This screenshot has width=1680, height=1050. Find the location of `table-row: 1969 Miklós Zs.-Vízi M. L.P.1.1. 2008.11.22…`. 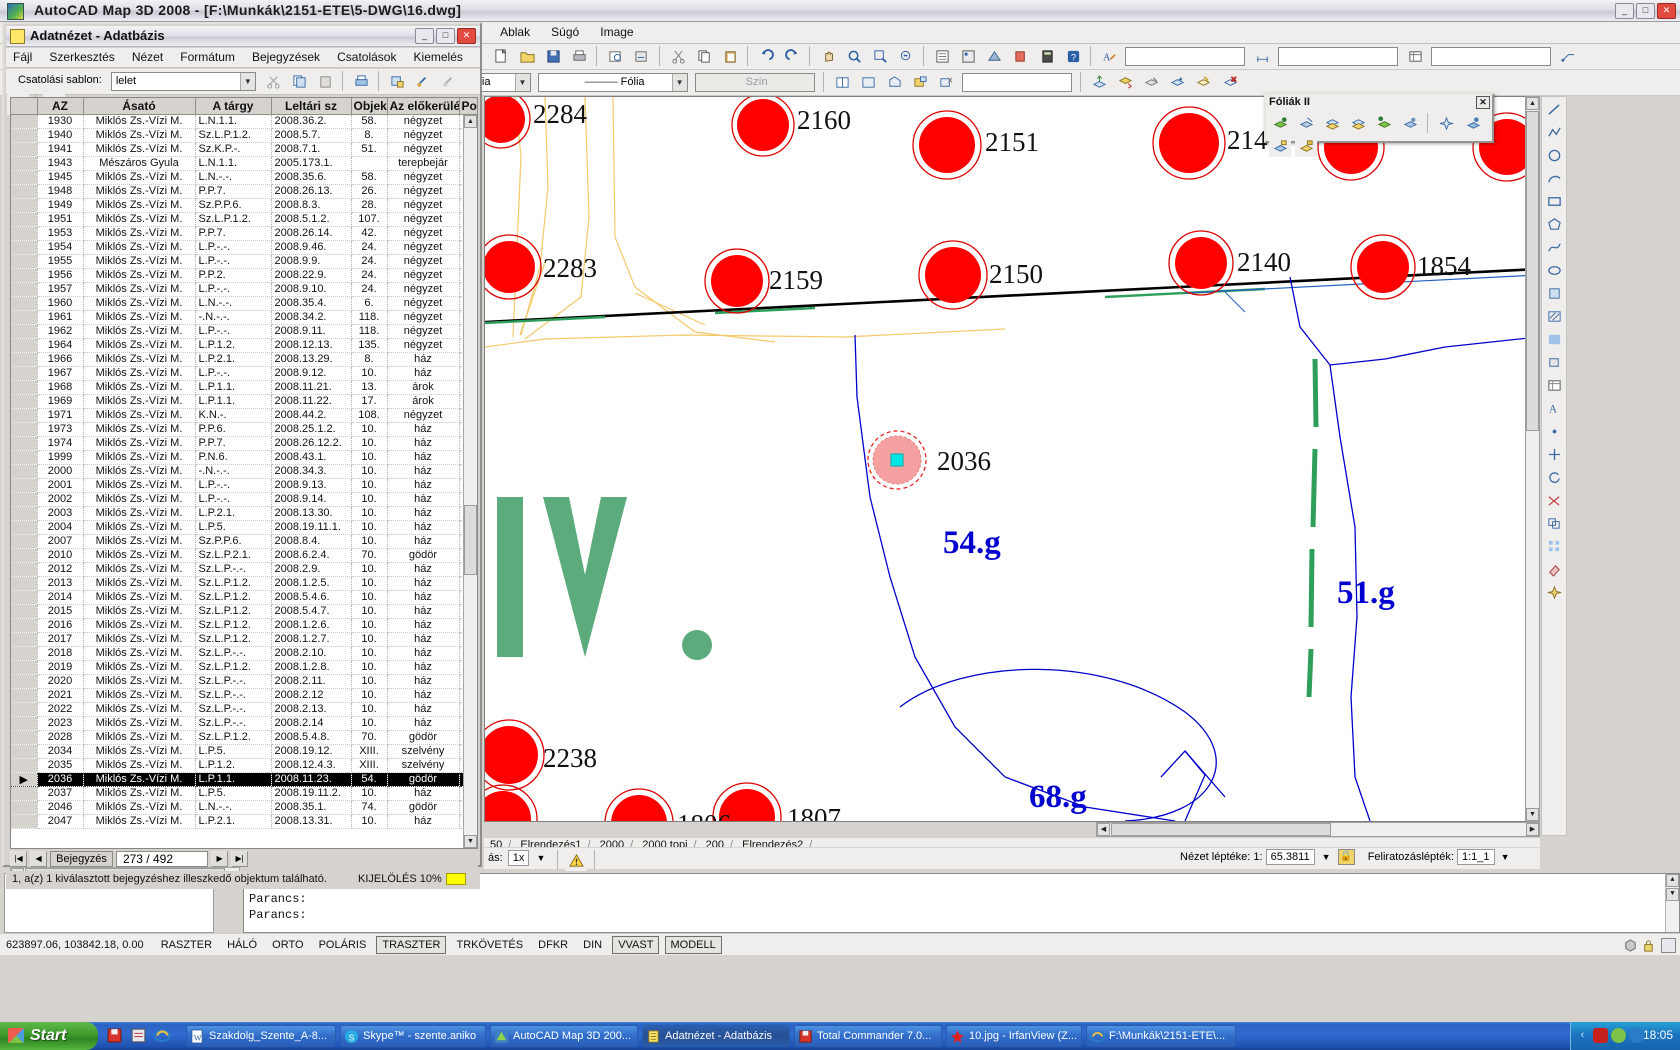

table-row: 1969 Miklós Zs.-Vízi M. L.P.1.1. 2008.11.22… is located at coordinates (244, 401).